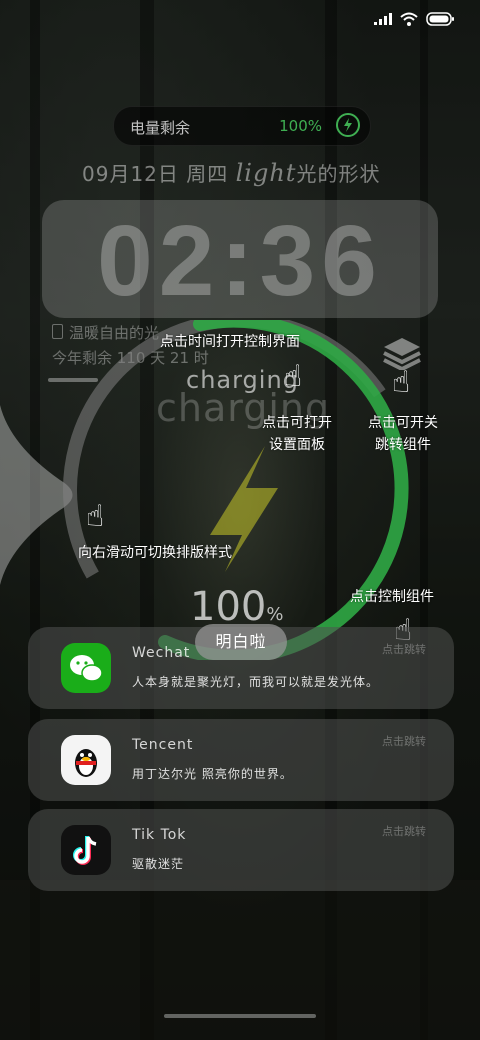 This screenshot has width=480, height=1040. Describe the element at coordinates (86, 760) in the screenshot. I see `qq-penguin-icon` at that location.